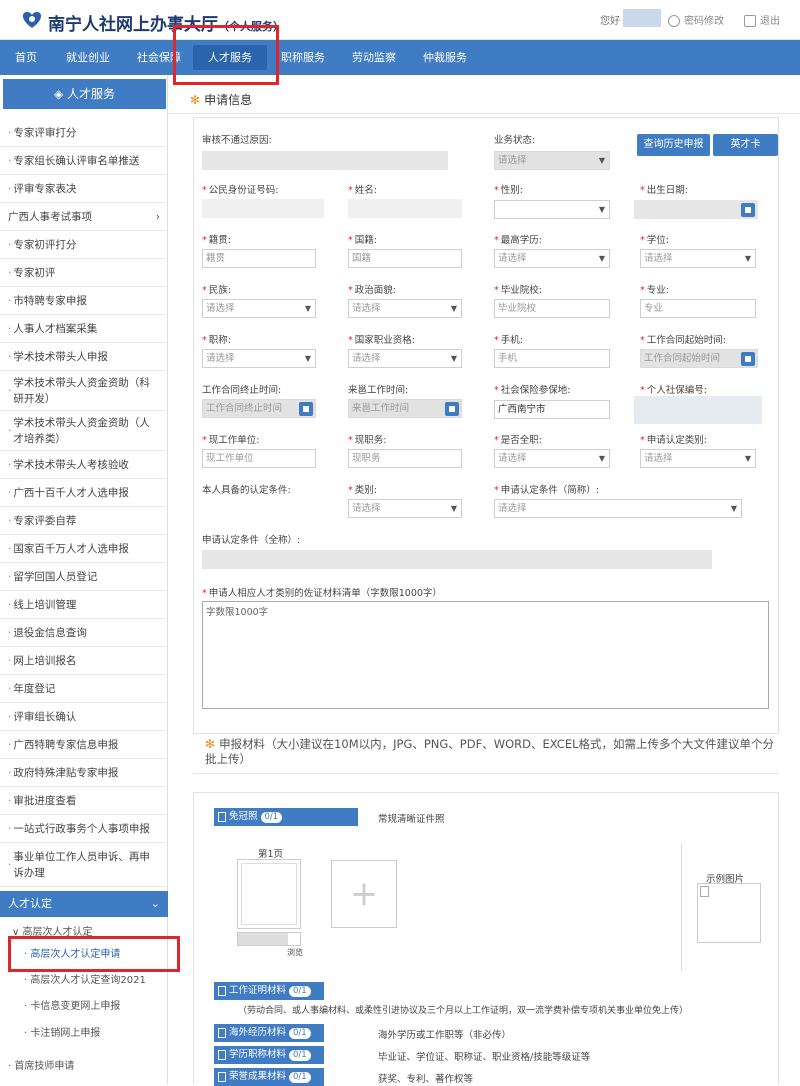  What do you see at coordinates (83, 245) in the screenshot?
I see `sidebar-item: · 专家初评打分` at bounding box center [83, 245].